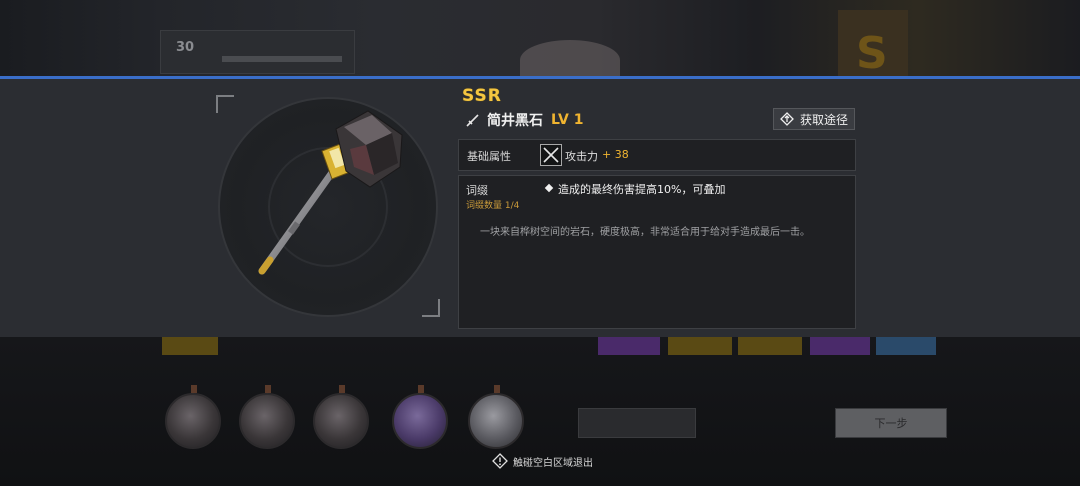 This screenshot has height=486, width=1080. I want to click on warning-diamond-icon, so click(500, 461).